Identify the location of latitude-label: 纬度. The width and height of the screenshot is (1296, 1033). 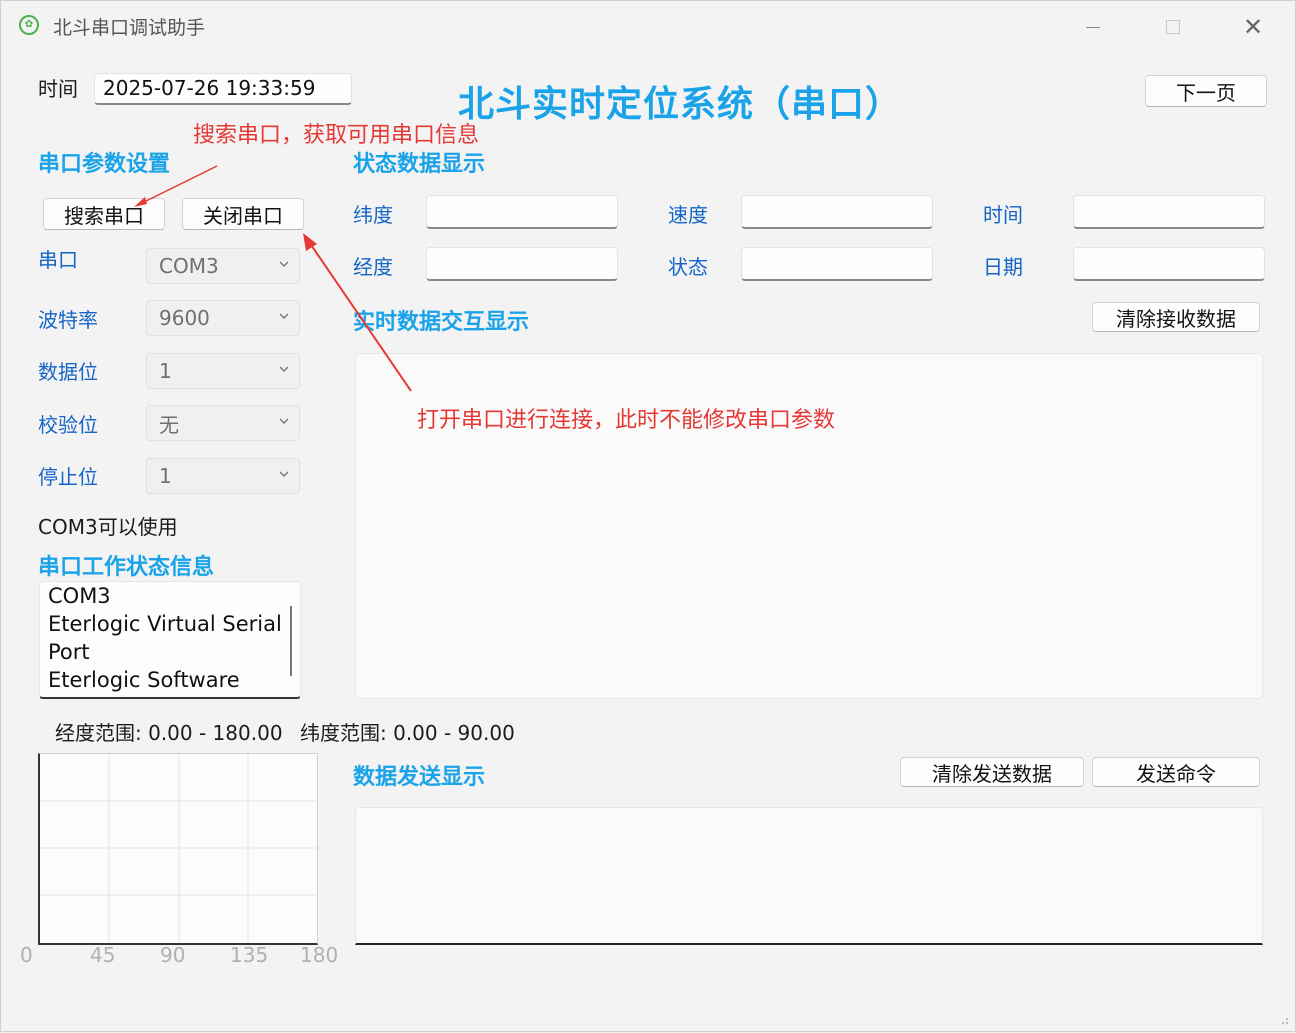
(373, 215).